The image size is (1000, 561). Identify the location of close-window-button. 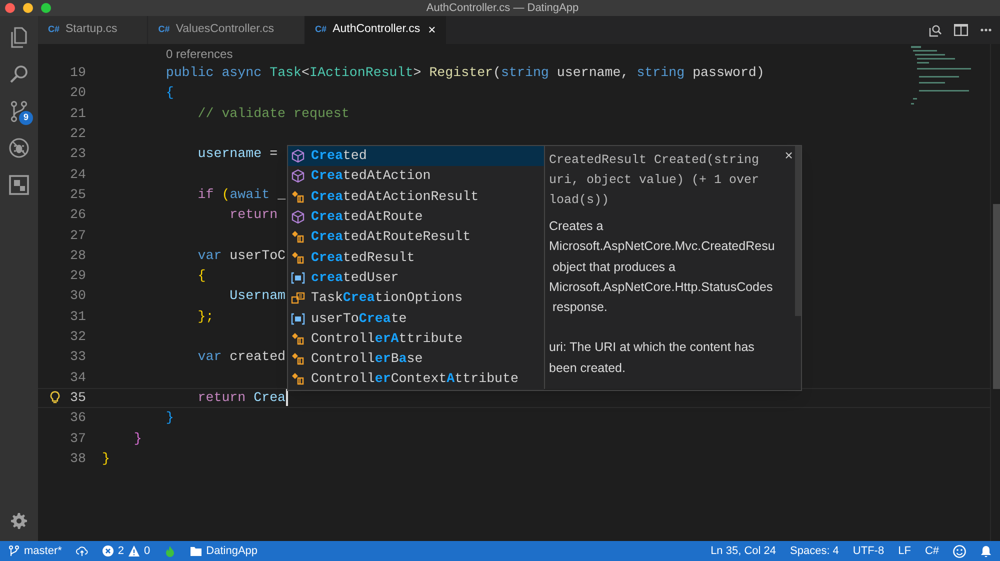
(10, 8).